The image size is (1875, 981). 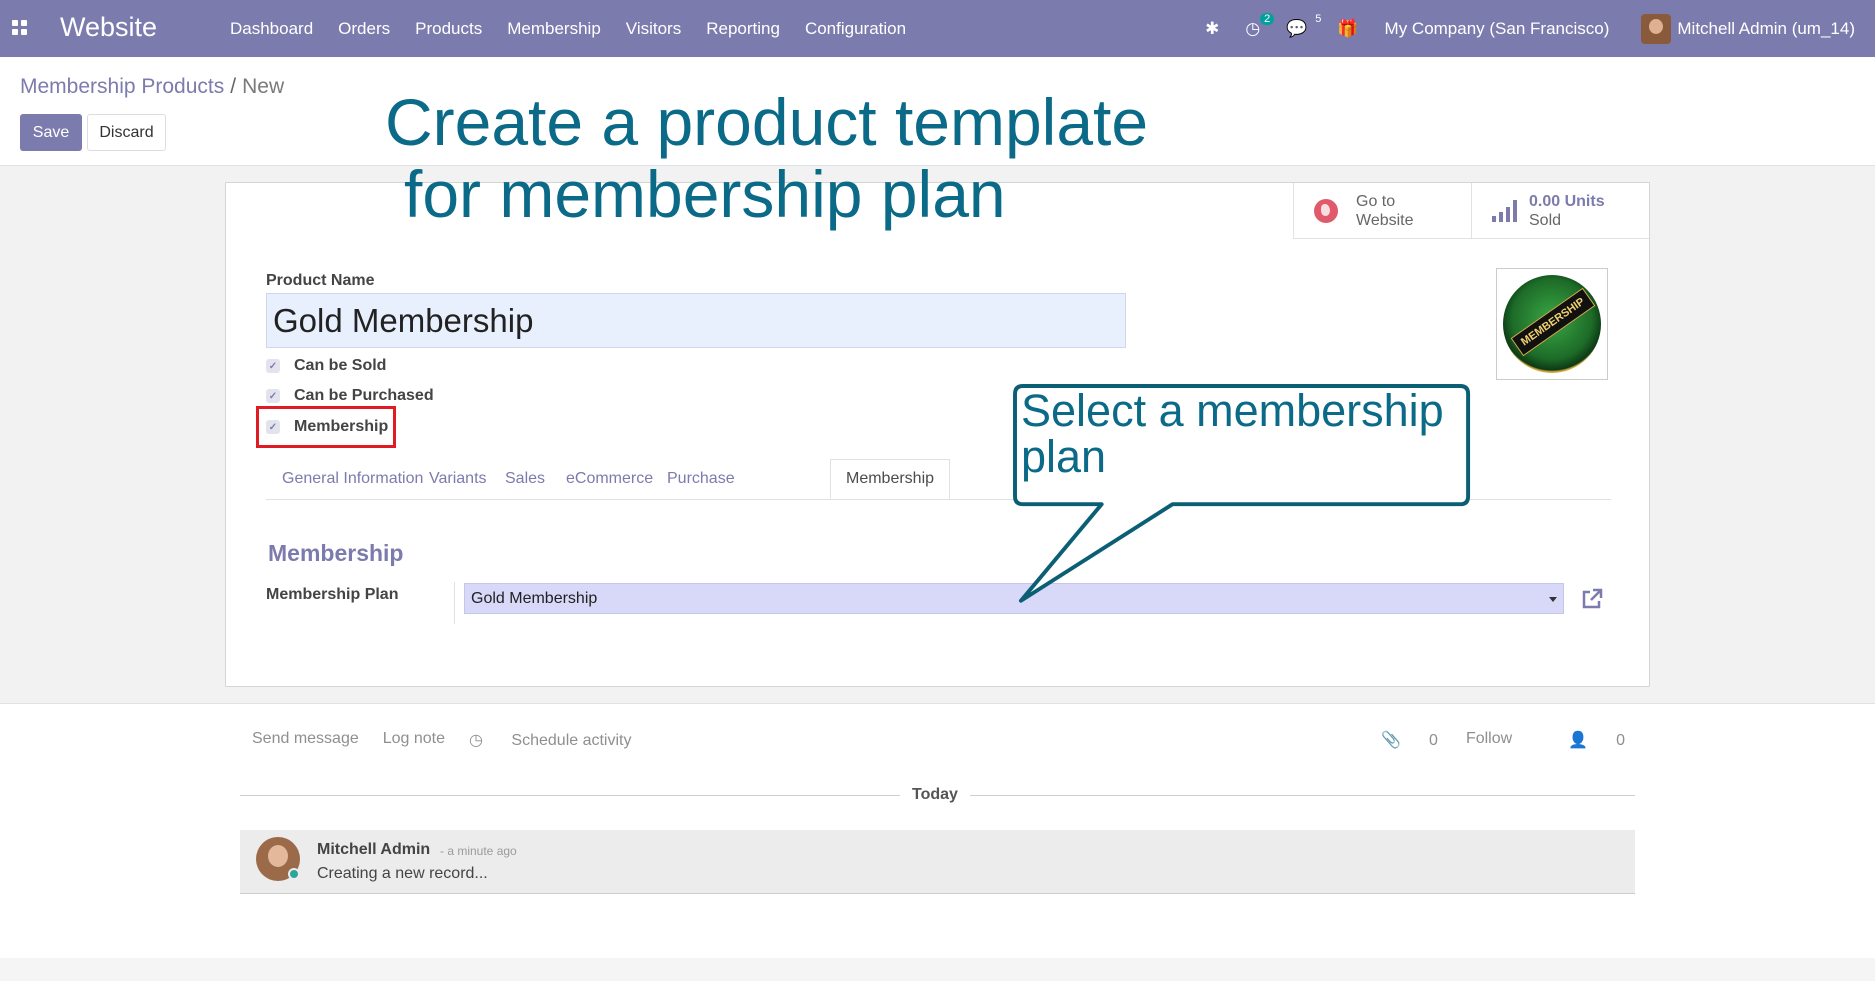 I want to click on menu-reporting: Reporting, so click(x=743, y=29).